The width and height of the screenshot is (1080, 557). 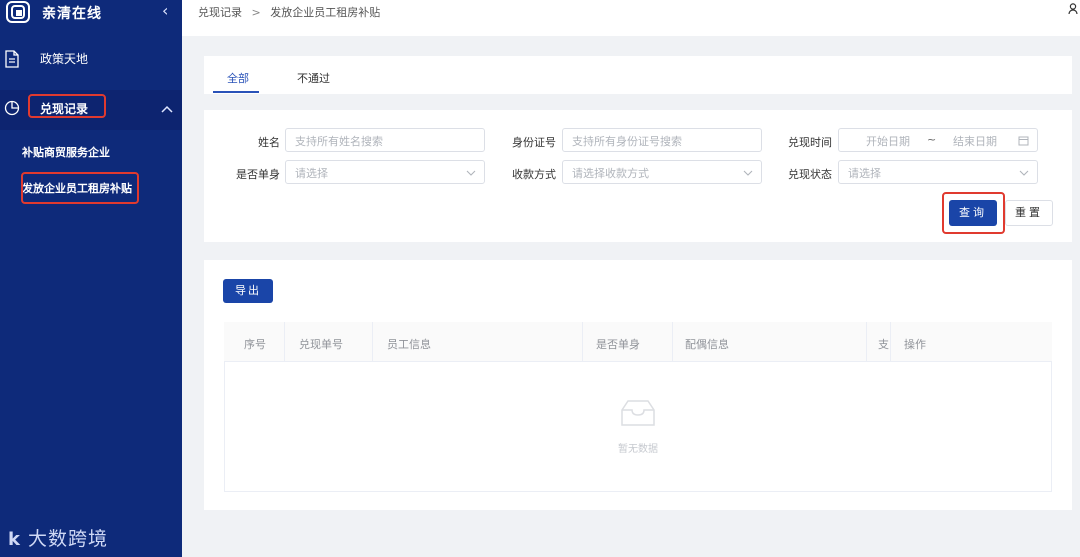 I want to click on sidebar-item-policy: 政策天地, so click(x=91, y=60).